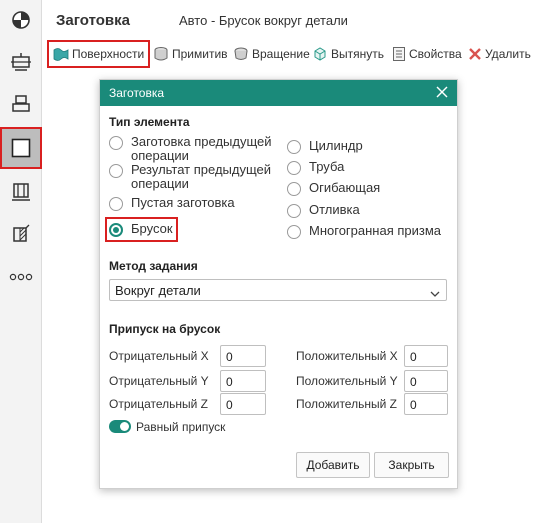 The image size is (543, 523). I want to click on dialog-header: Заготовка, so click(278, 93).